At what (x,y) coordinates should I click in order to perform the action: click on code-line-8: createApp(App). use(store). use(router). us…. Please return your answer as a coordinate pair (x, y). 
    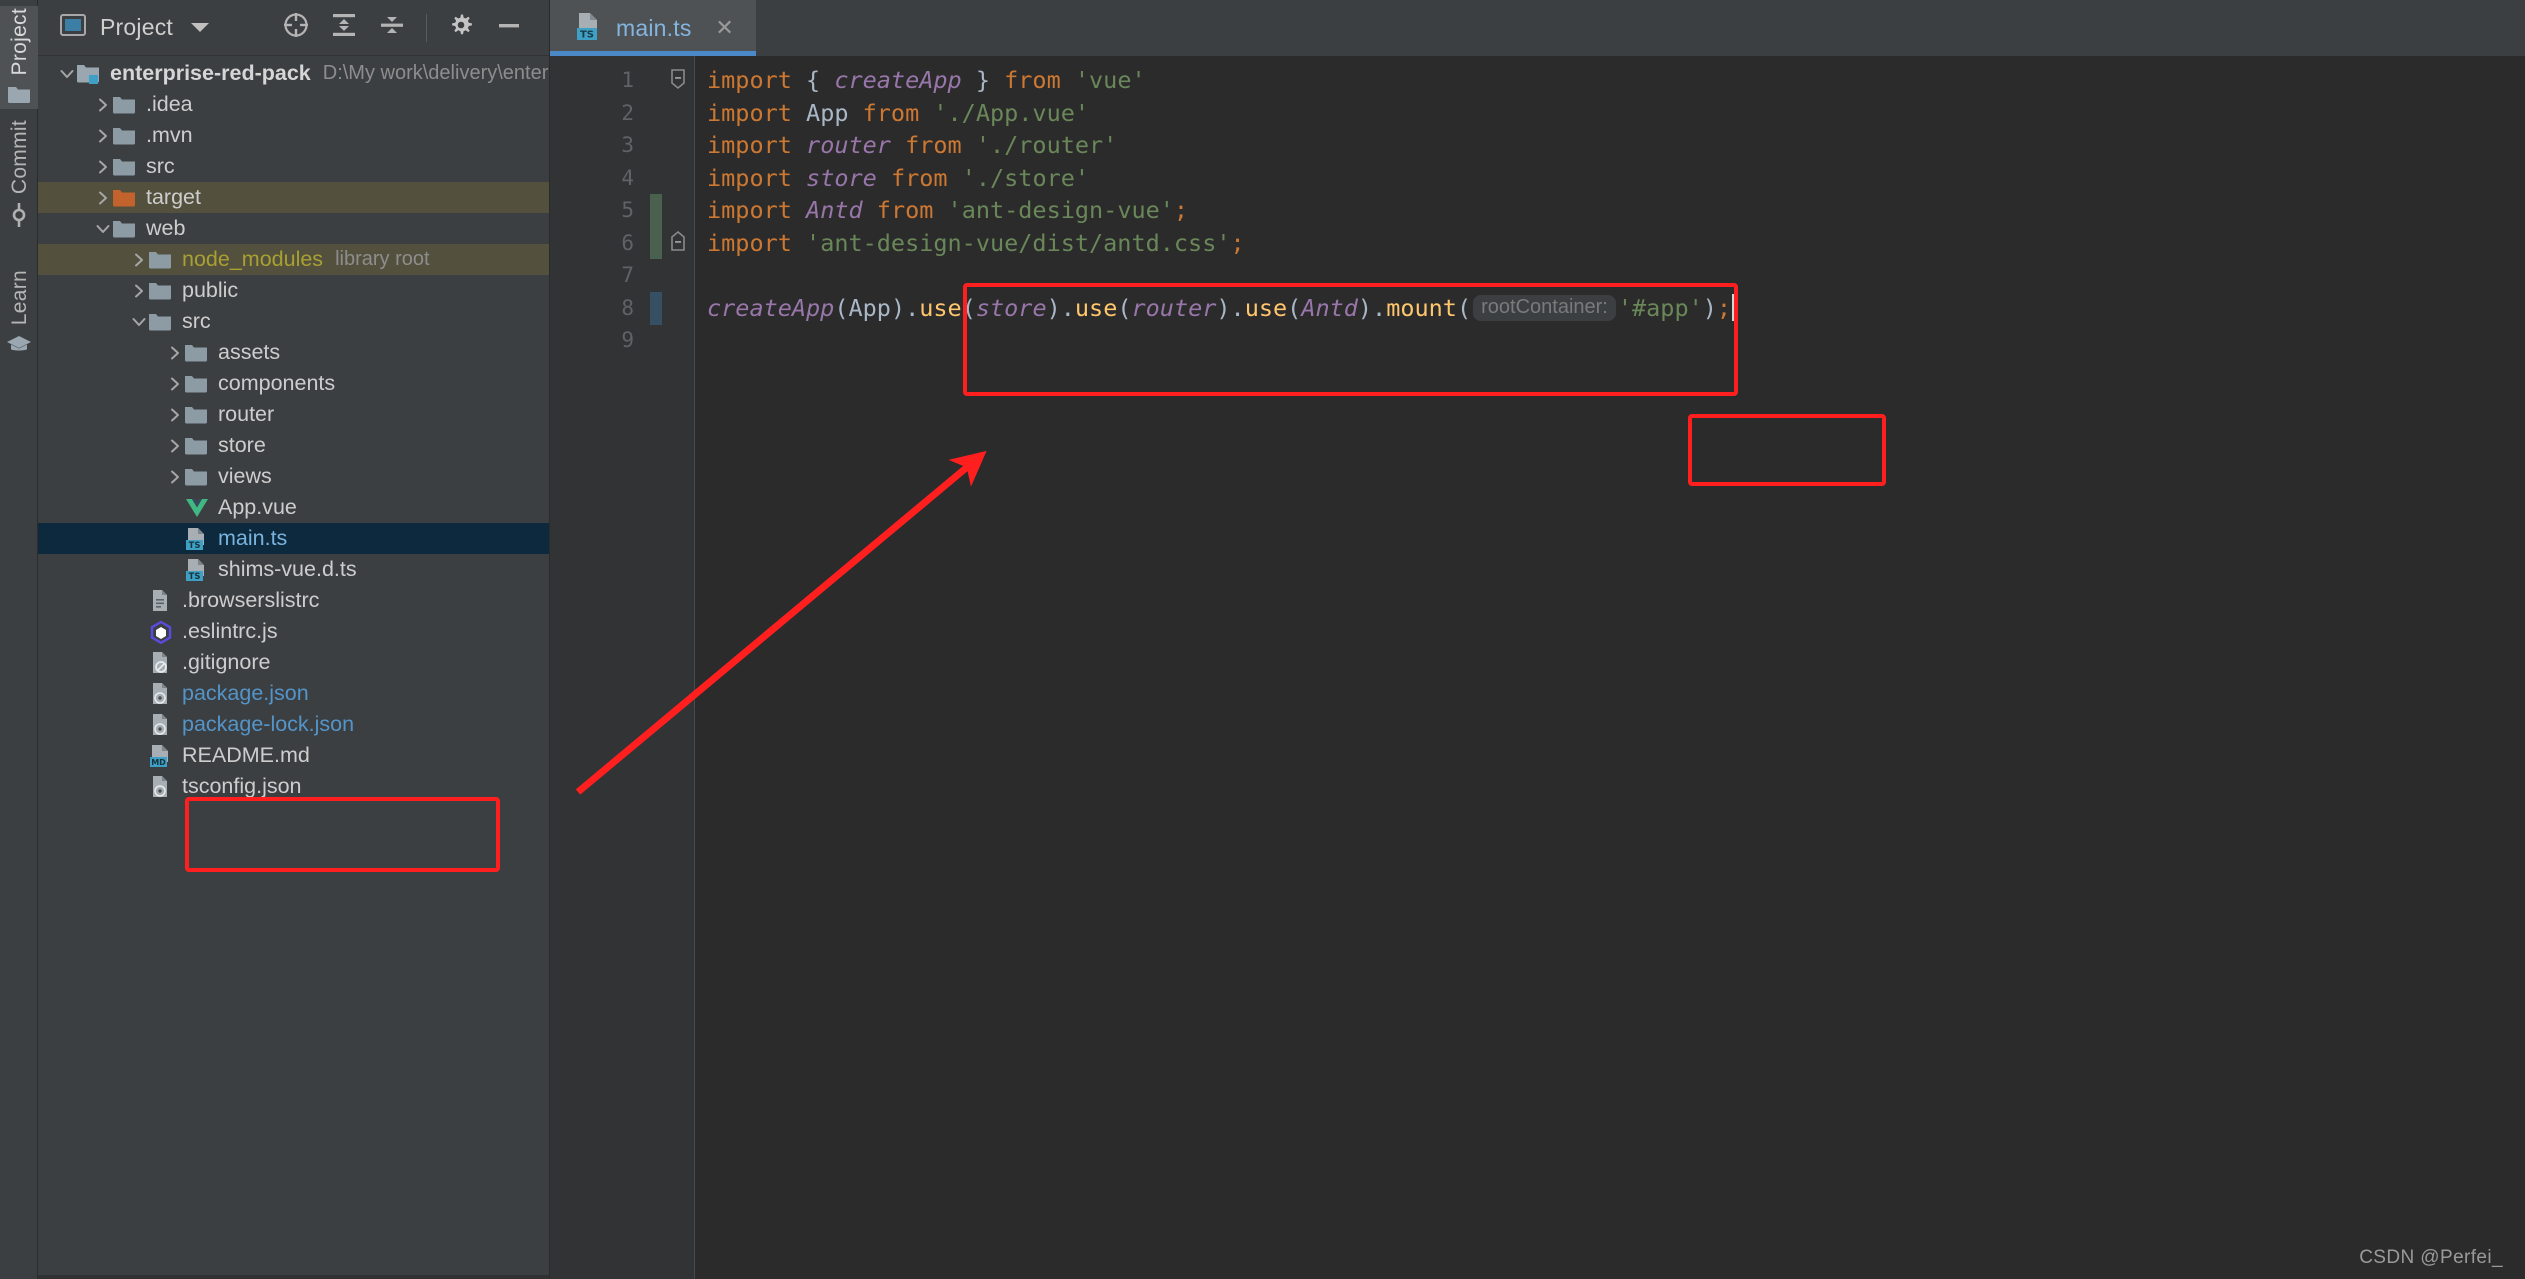
    Looking at the image, I should click on (1610, 308).